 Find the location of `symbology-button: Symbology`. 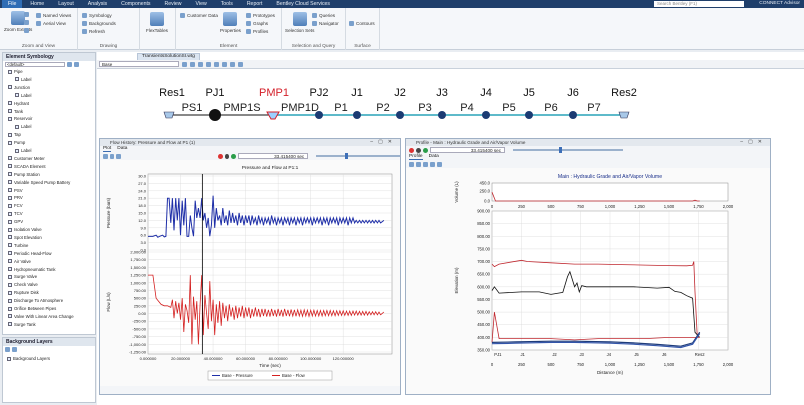

symbology-button: Symbology is located at coordinates (97, 15).